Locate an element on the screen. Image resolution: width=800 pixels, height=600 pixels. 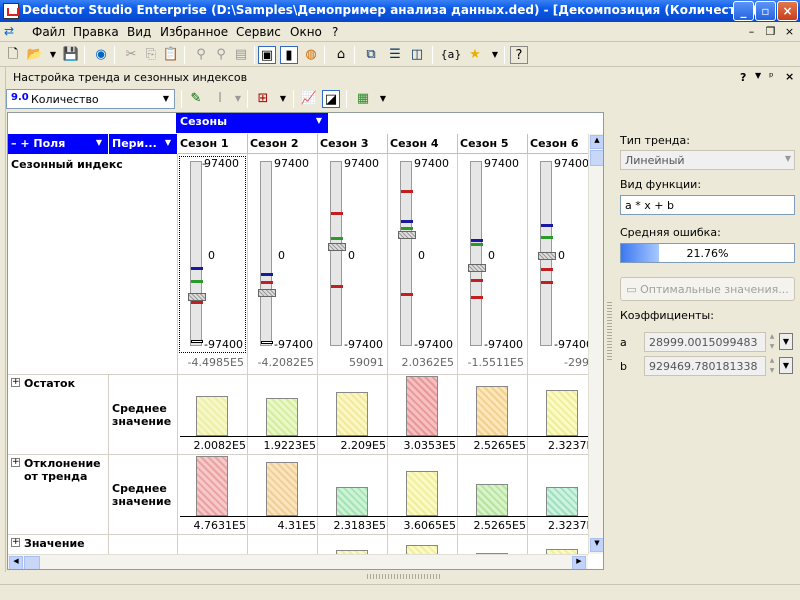
coef-a-spinner: ▲ ▼ is located at coordinates (772, 342).